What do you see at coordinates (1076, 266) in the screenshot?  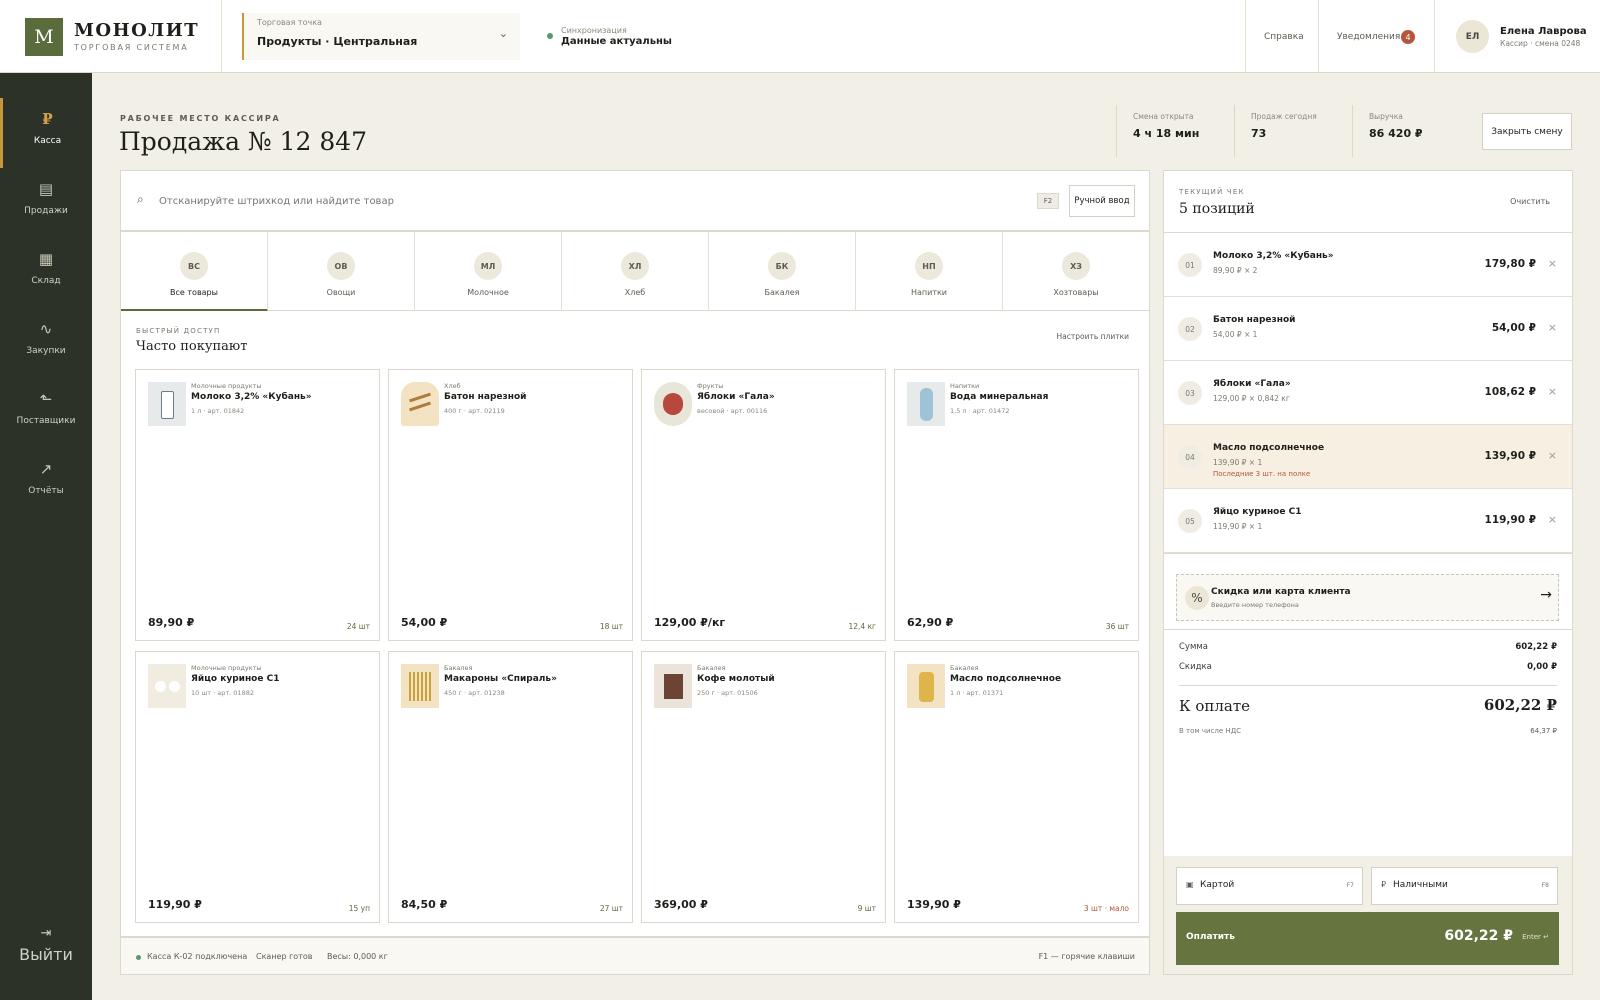 I see `category-badge: ХЗ` at bounding box center [1076, 266].